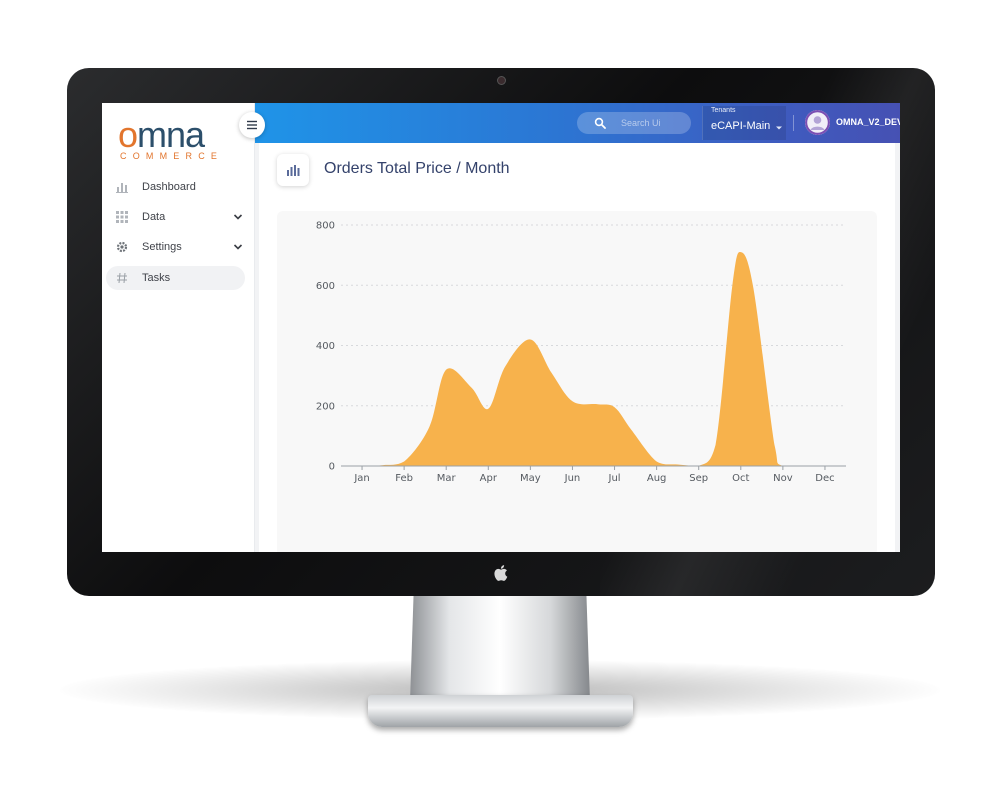 This screenshot has height=801, width=1000. I want to click on monitor-stand-base, so click(500, 711).